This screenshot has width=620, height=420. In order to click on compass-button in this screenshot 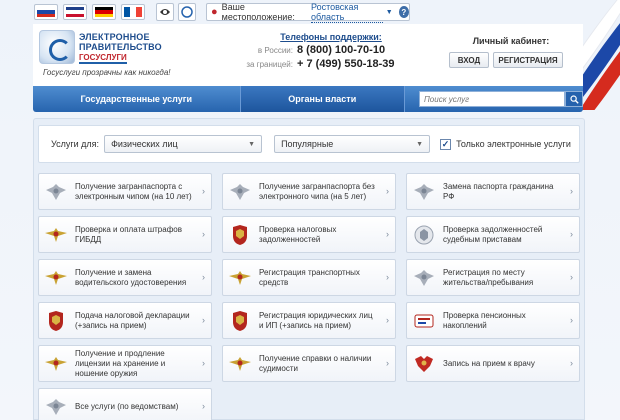, I will do `click(187, 12)`.